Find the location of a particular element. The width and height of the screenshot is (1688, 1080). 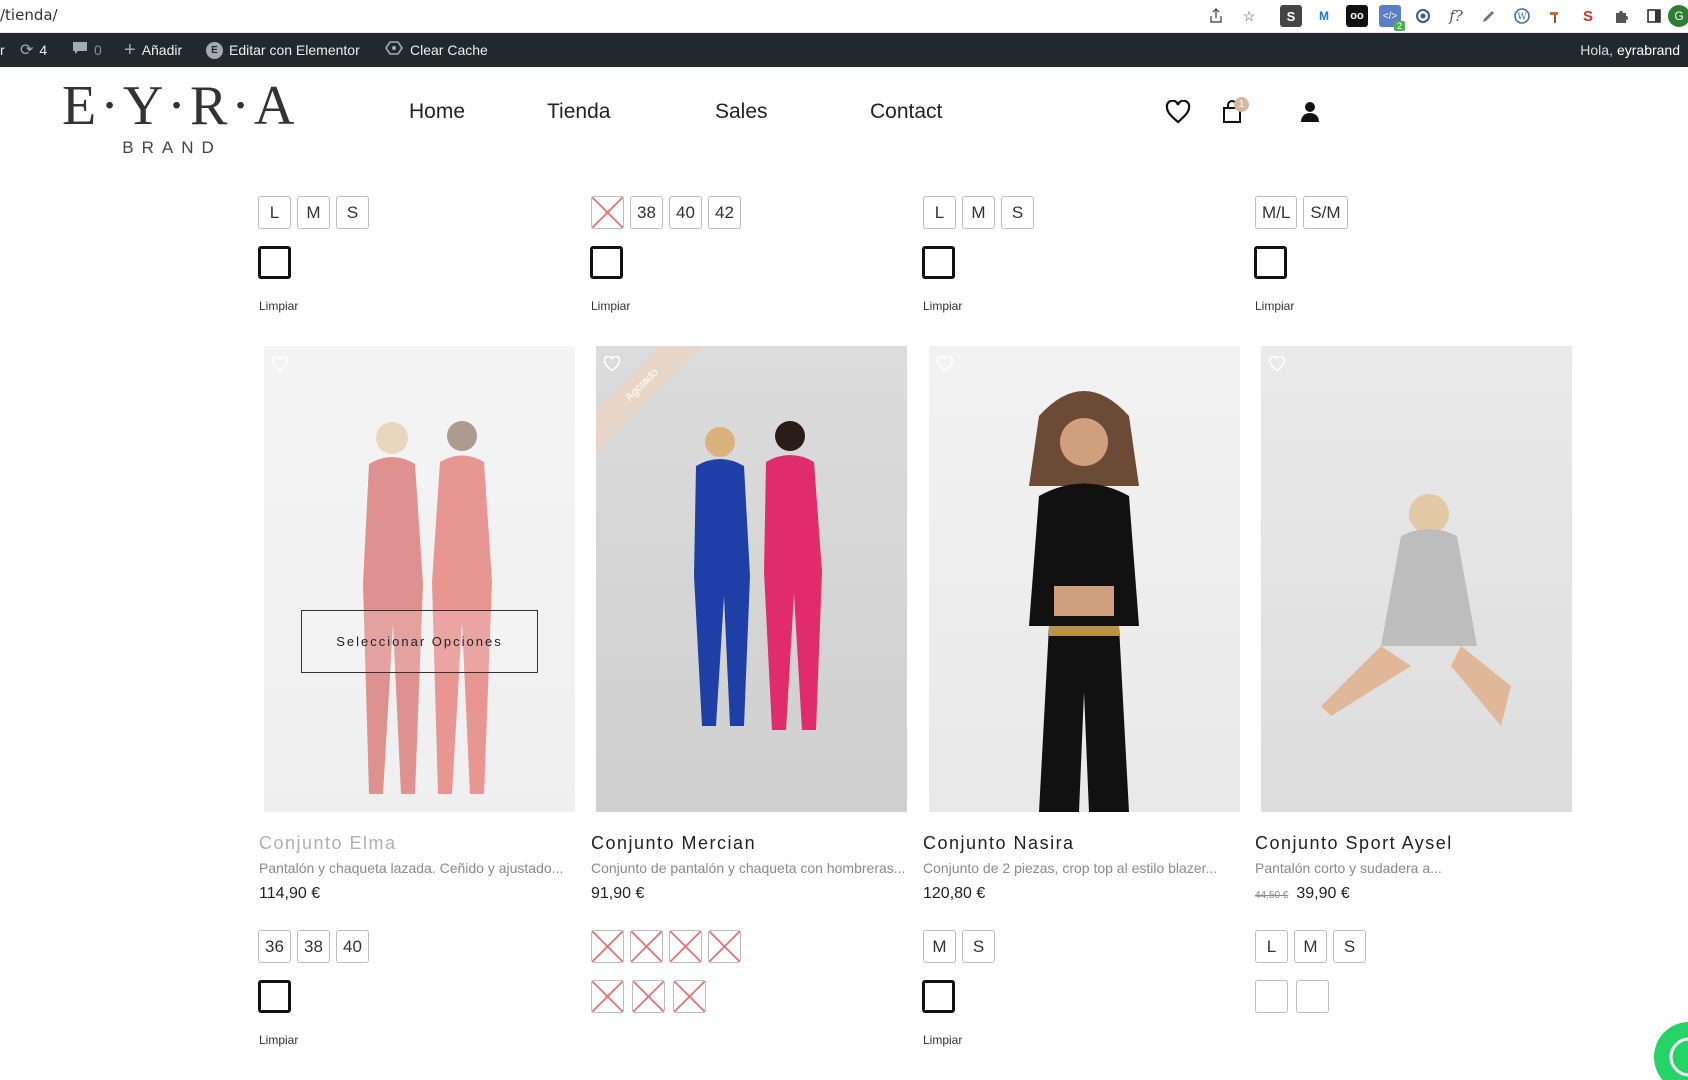

c-ext-icon is located at coordinates (1423, 16).